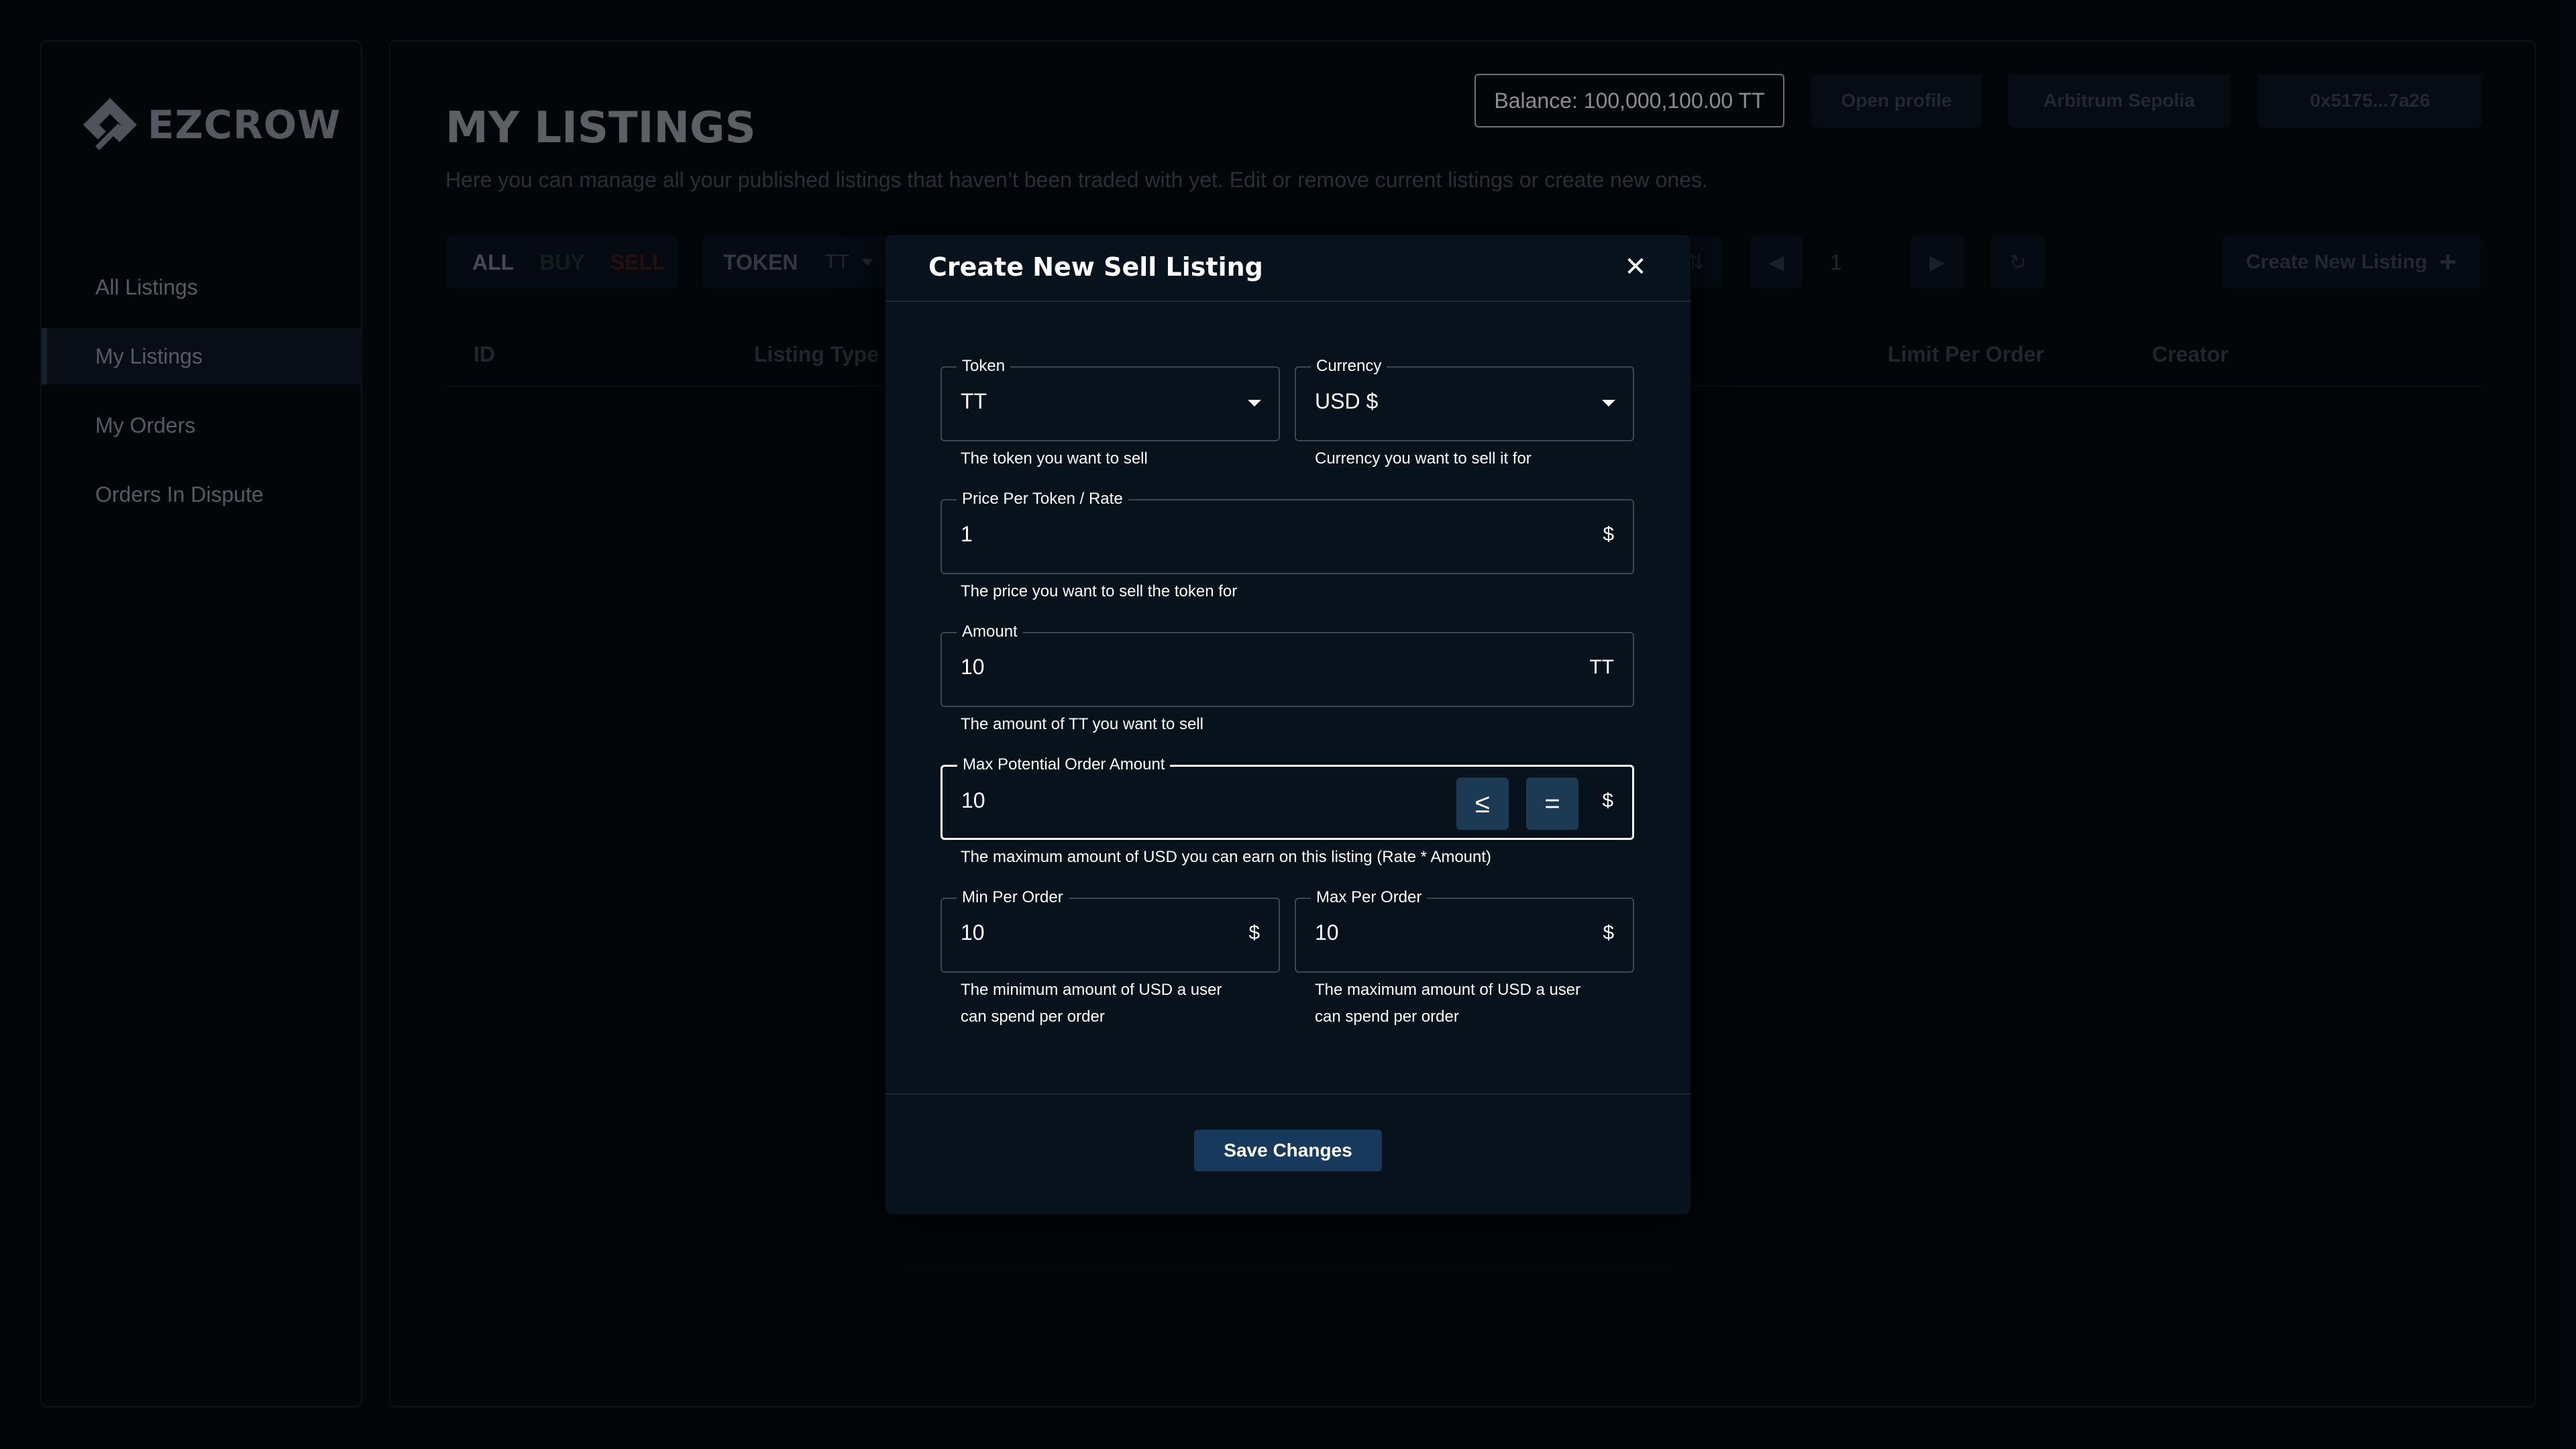 The height and width of the screenshot is (1449, 2576). I want to click on amount-value: 10, so click(973, 667).